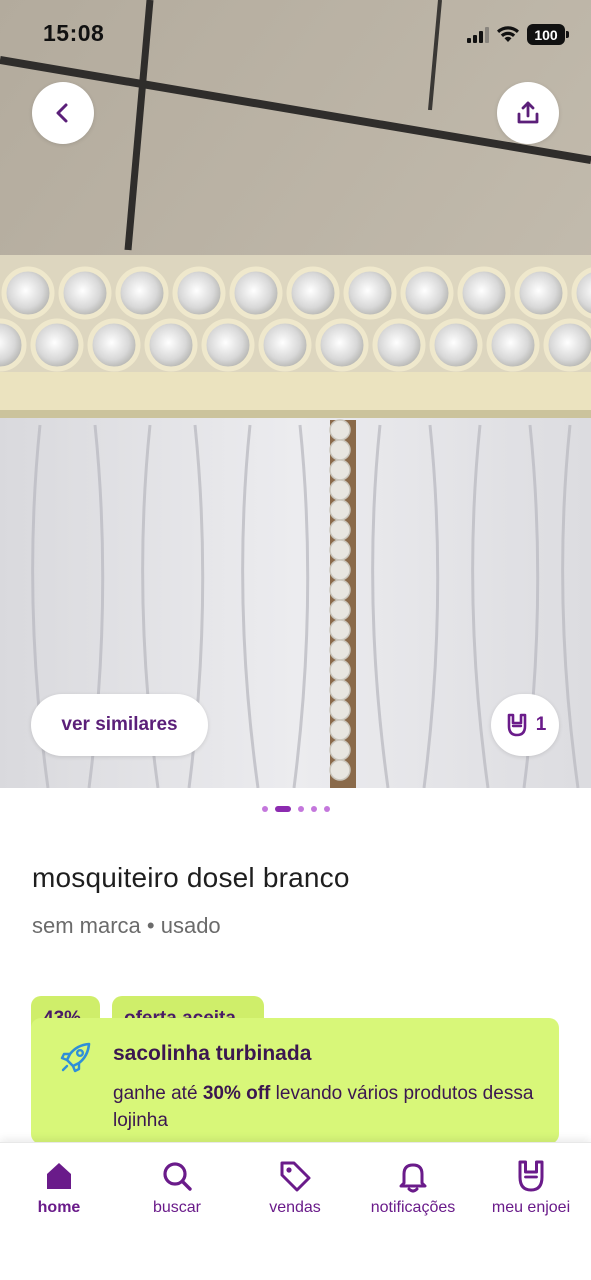  I want to click on similar-items-label: ver similares, so click(119, 724).